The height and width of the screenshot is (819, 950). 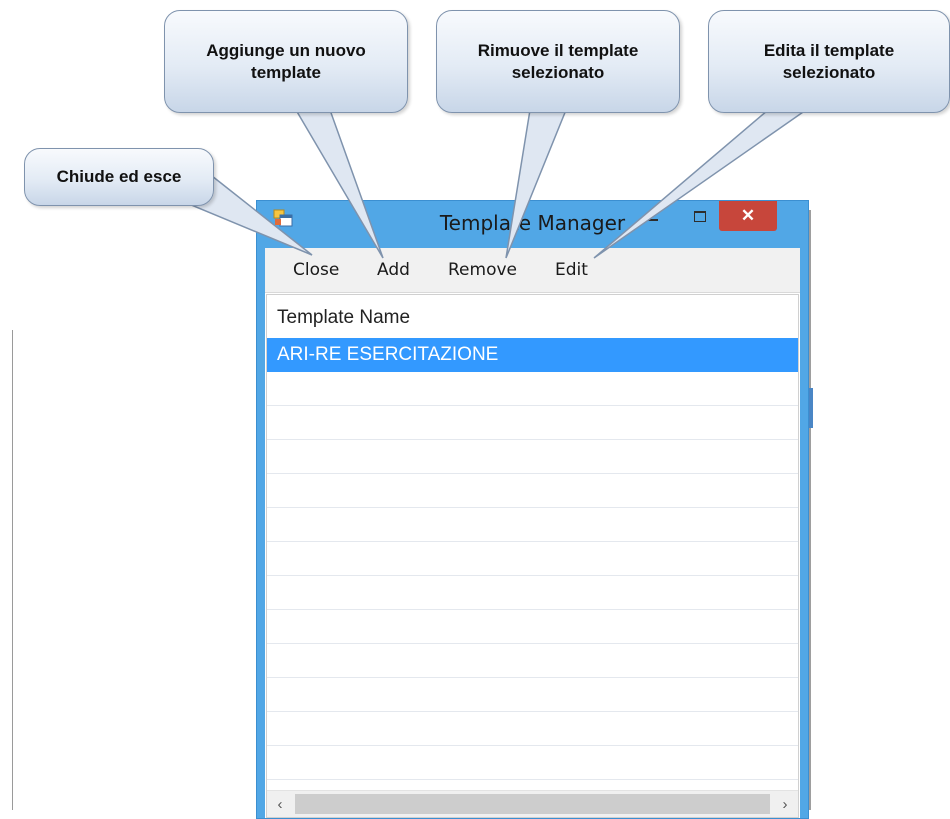 I want to click on title-bar: Template Manager ✕, so click(x=532, y=224).